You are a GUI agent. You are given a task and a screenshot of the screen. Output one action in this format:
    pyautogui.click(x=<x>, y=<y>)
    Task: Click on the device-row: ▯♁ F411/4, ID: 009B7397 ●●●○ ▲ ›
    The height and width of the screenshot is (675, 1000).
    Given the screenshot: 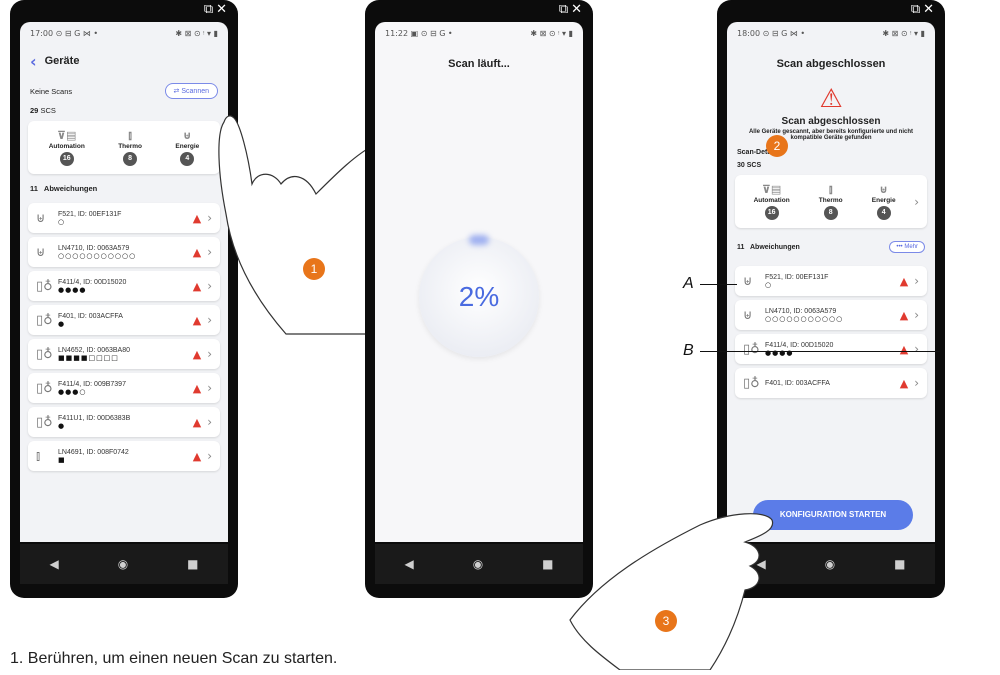 What is the action you would take?
    pyautogui.click(x=124, y=388)
    